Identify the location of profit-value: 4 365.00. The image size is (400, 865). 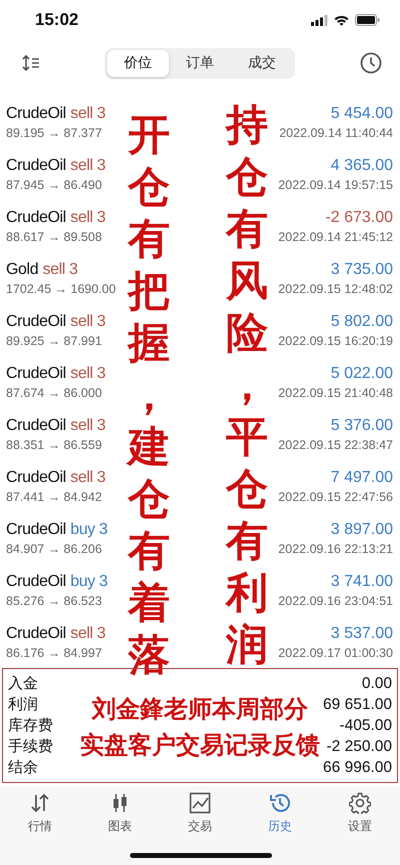
(361, 165).